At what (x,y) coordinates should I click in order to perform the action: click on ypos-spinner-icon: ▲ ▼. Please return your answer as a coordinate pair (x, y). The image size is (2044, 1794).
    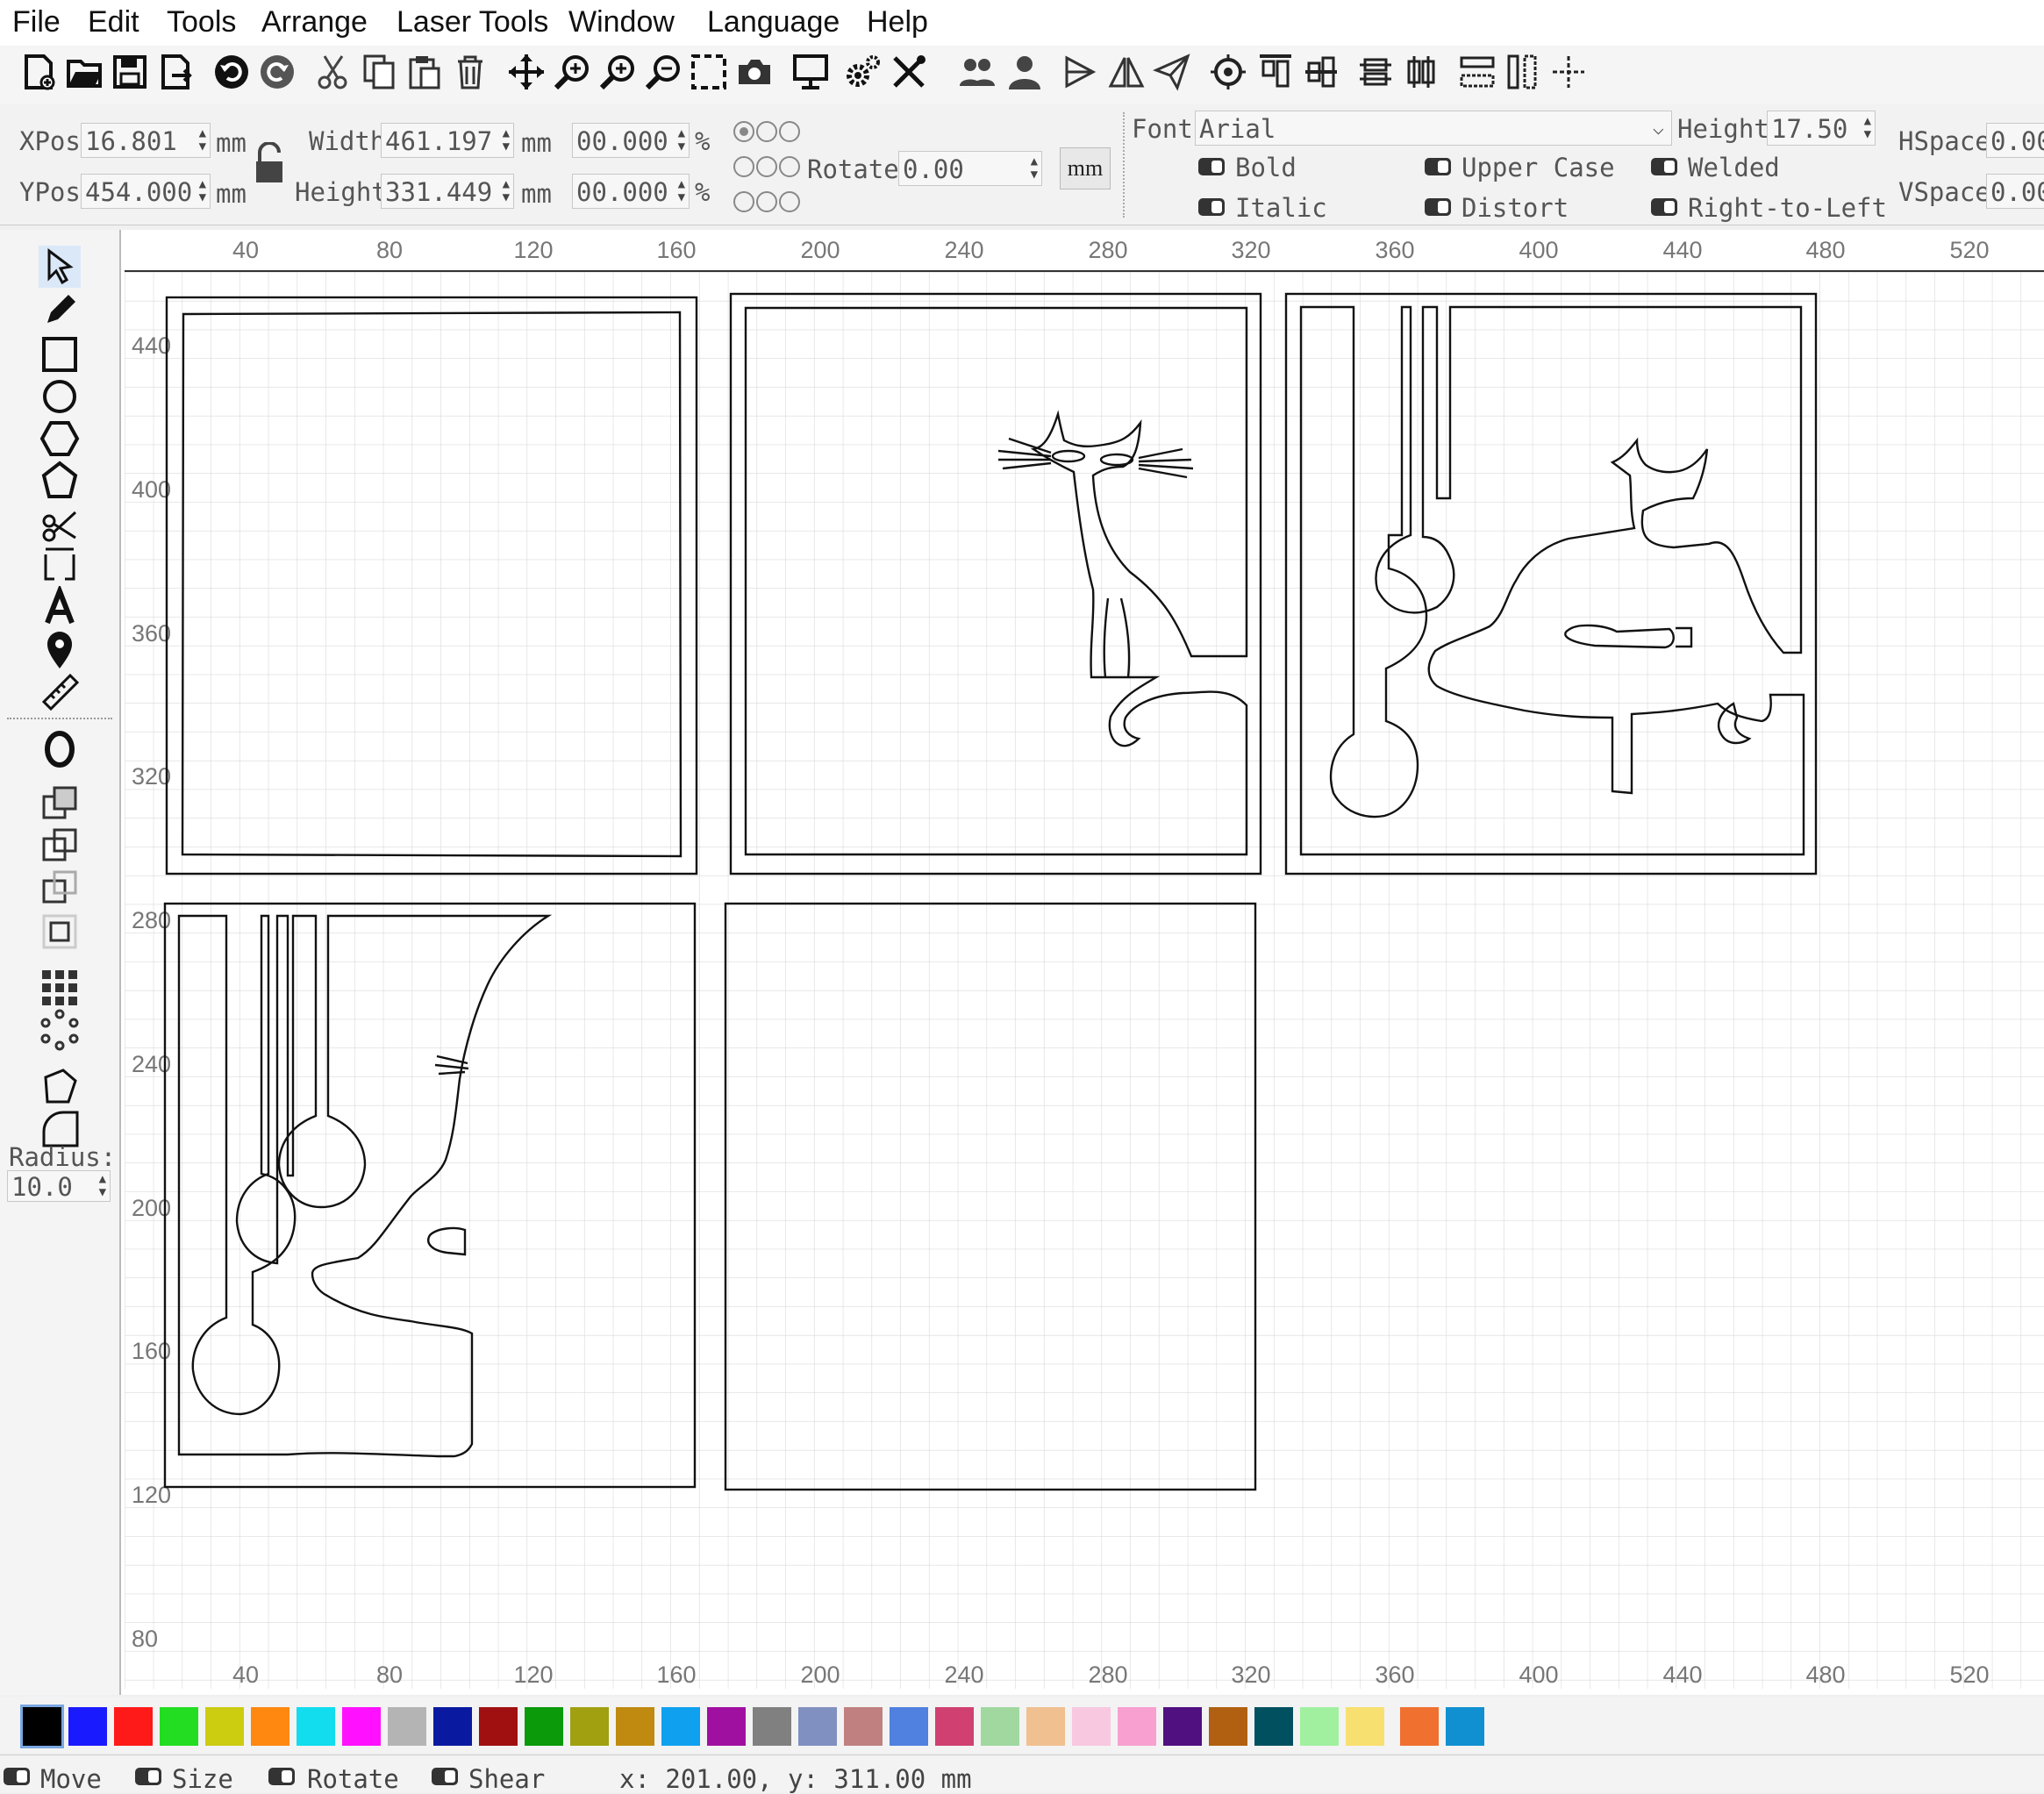
    Looking at the image, I should click on (202, 191).